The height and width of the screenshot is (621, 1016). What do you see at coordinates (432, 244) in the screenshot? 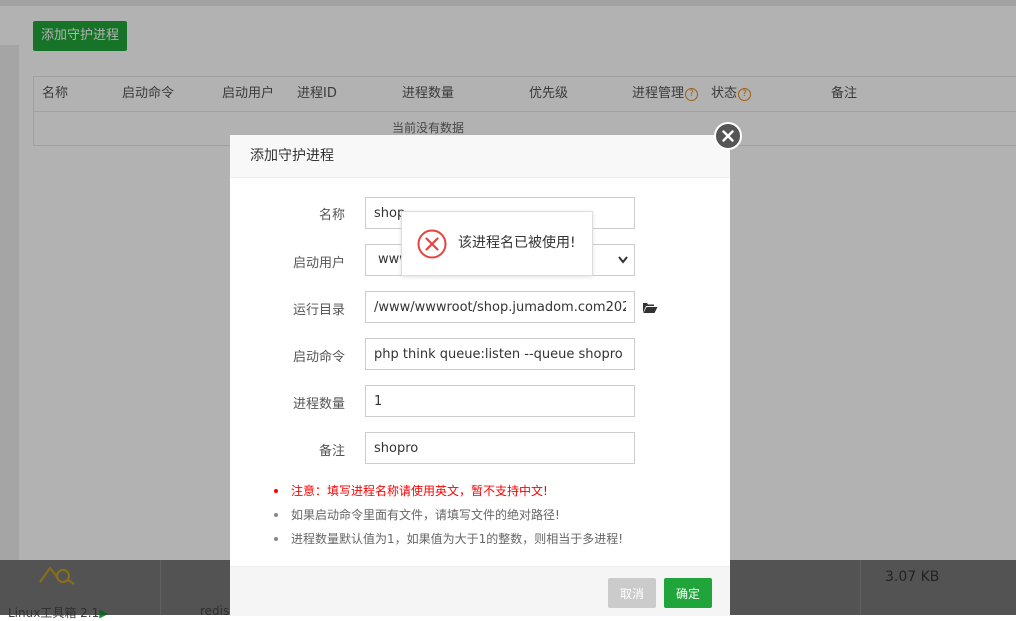
I see `error-circle-icon` at bounding box center [432, 244].